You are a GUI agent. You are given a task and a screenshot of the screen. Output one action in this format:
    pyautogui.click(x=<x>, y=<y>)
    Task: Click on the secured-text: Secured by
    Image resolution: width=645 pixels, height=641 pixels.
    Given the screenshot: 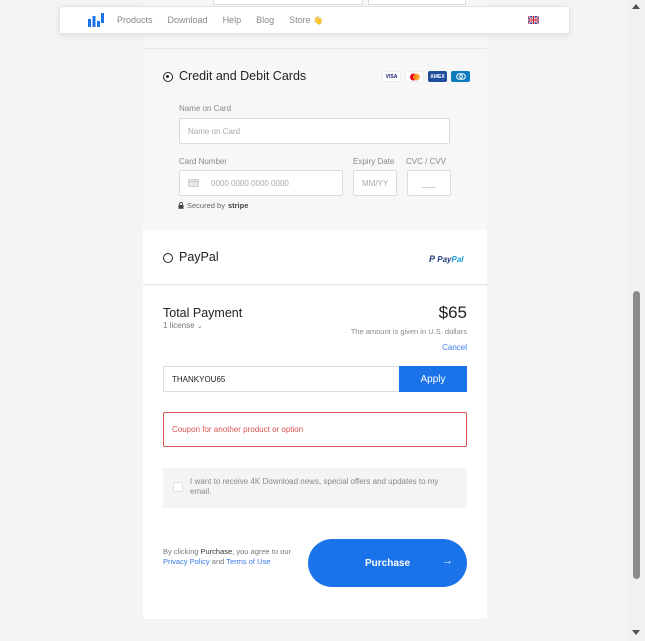 What is the action you would take?
    pyautogui.click(x=206, y=205)
    